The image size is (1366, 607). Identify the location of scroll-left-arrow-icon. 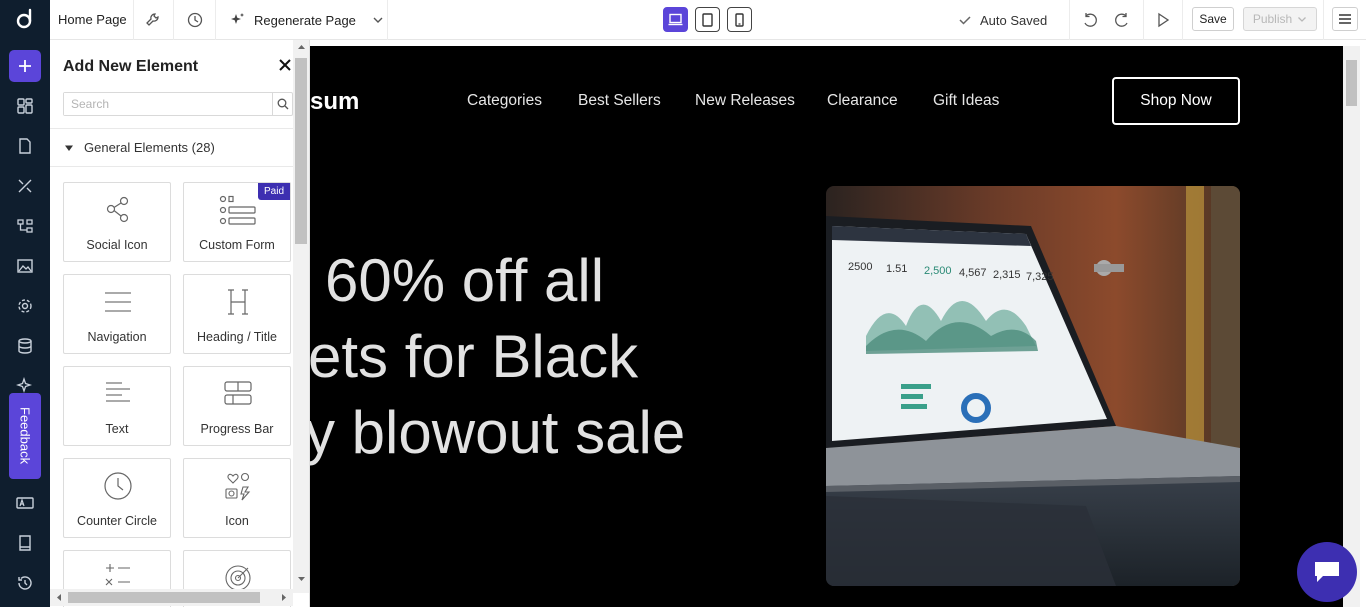
(59, 597).